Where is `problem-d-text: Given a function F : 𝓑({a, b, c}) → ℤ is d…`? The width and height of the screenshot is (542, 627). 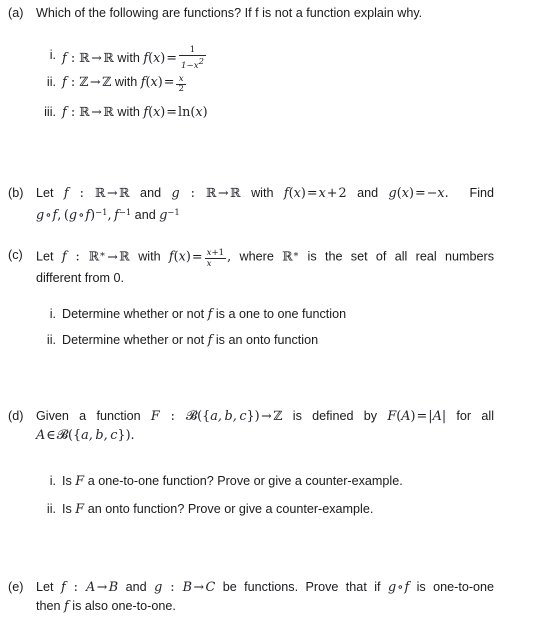 problem-d-text: Given a function F : 𝓑({a, b, c}) → ℤ is d… is located at coordinates (265, 425).